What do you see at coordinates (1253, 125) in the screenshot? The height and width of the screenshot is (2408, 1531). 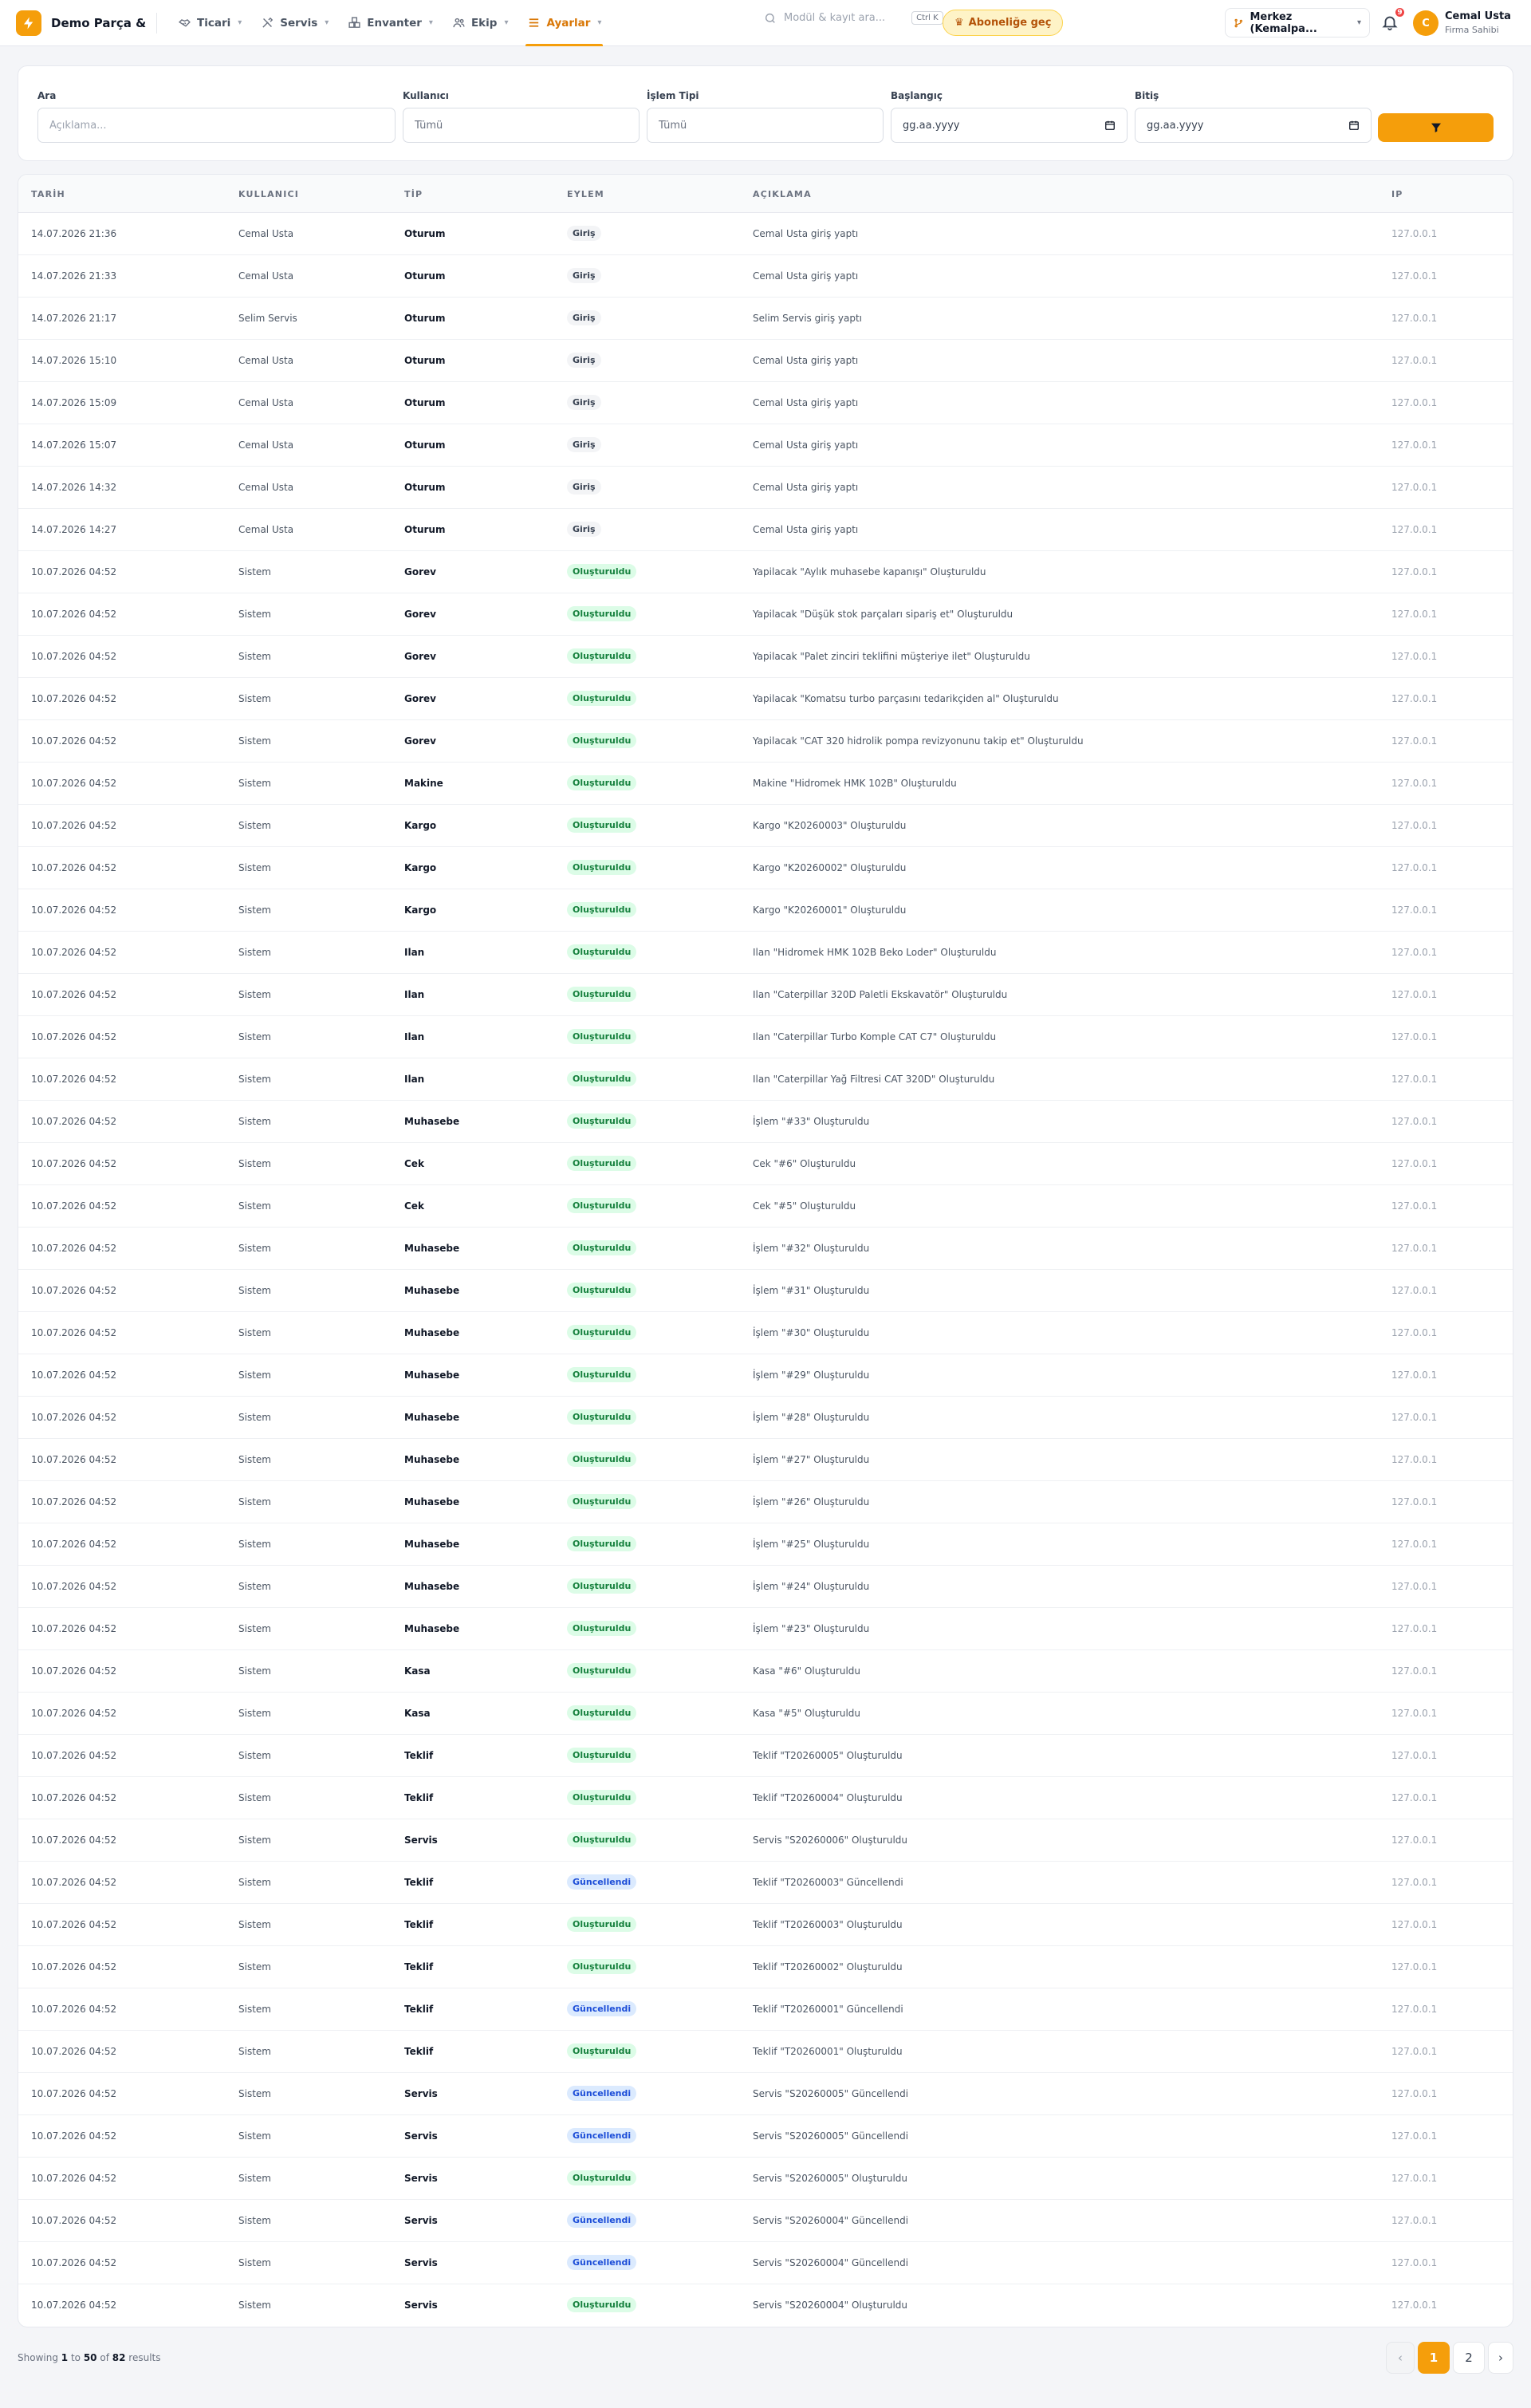 I see `end-date-input: gg.aa.yyyy` at bounding box center [1253, 125].